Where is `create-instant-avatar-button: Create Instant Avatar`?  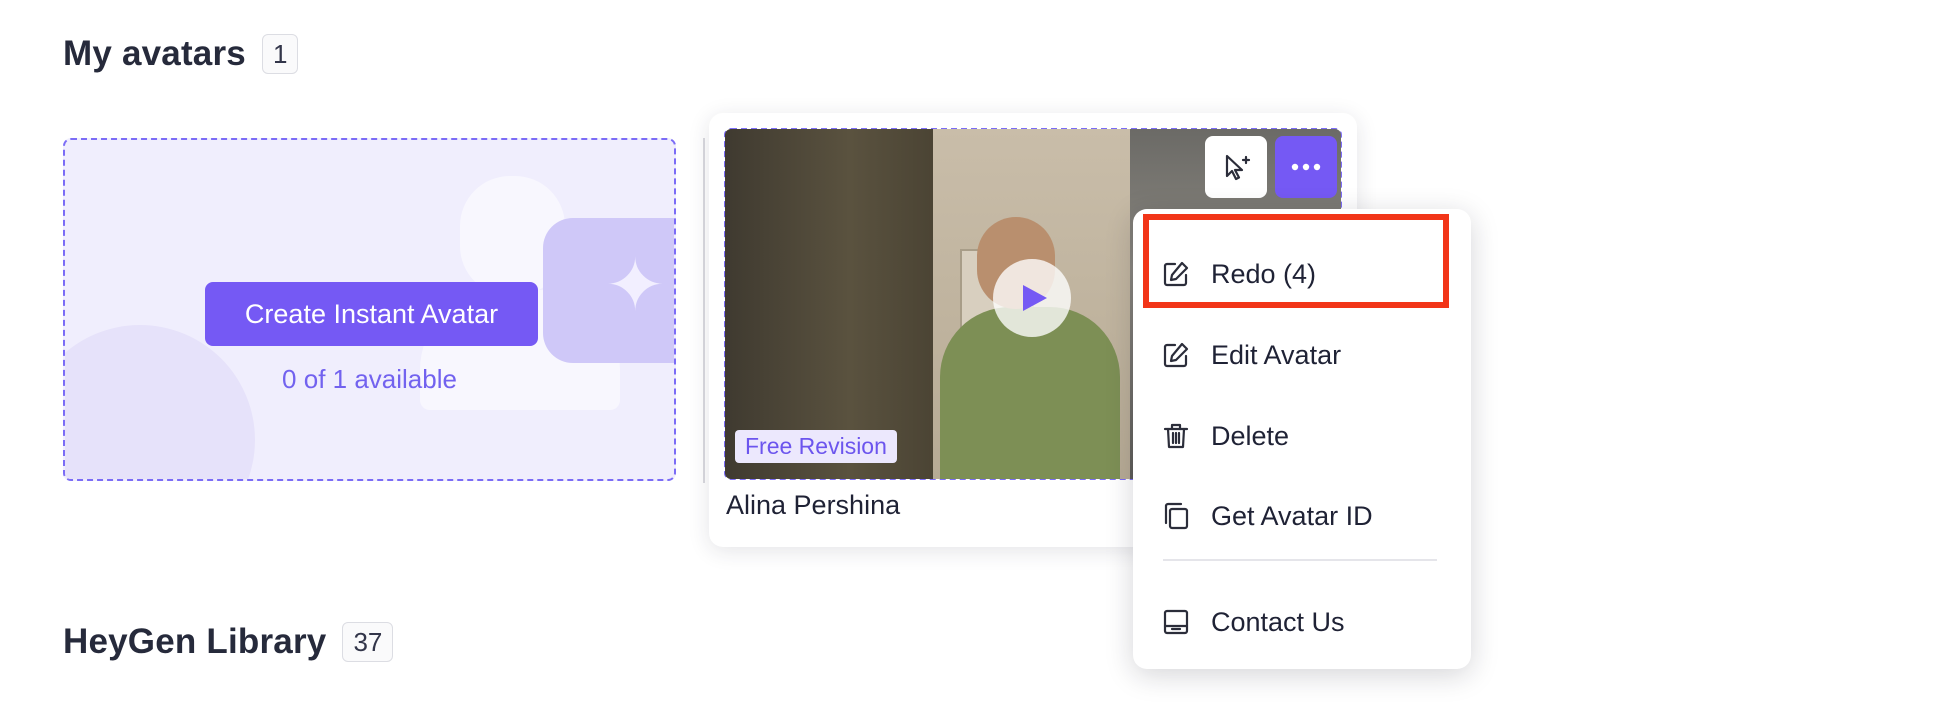
create-instant-avatar-button: Create Instant Avatar is located at coordinates (371, 314).